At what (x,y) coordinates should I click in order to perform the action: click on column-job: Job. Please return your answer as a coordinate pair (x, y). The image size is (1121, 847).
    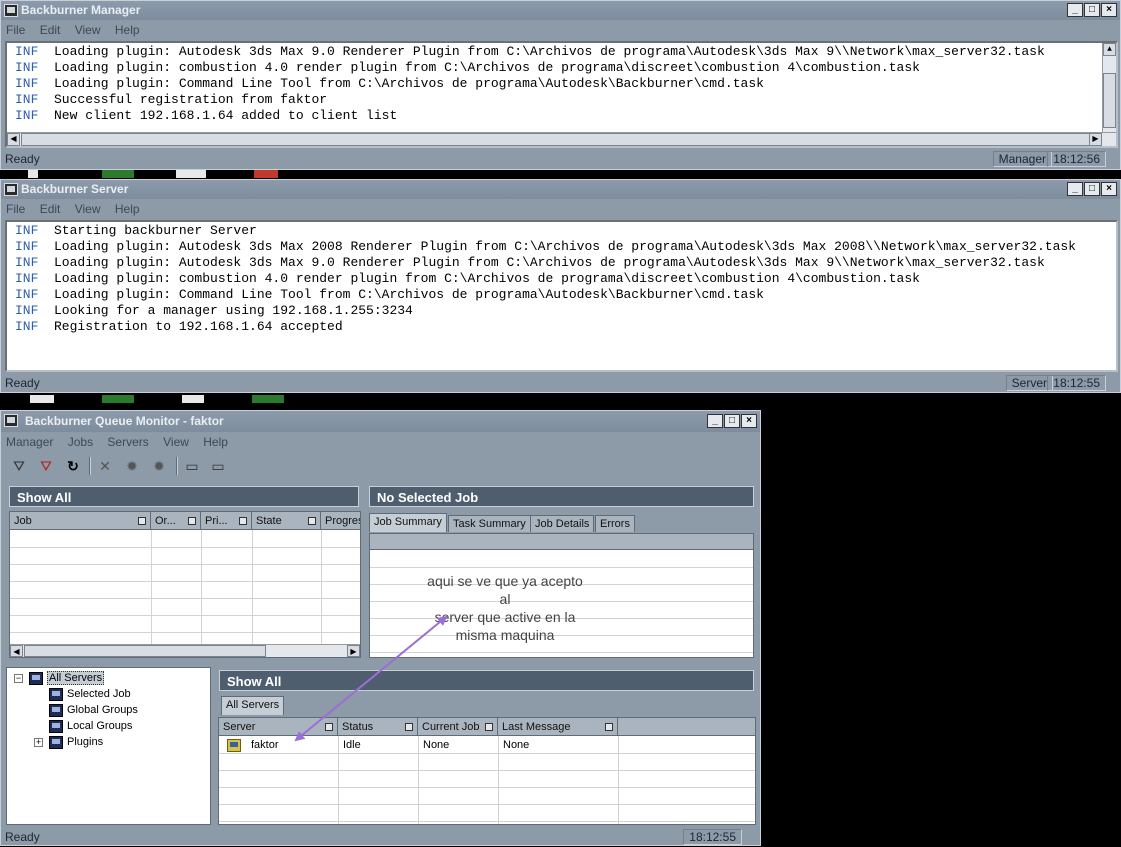
    Looking at the image, I should click on (80, 521).